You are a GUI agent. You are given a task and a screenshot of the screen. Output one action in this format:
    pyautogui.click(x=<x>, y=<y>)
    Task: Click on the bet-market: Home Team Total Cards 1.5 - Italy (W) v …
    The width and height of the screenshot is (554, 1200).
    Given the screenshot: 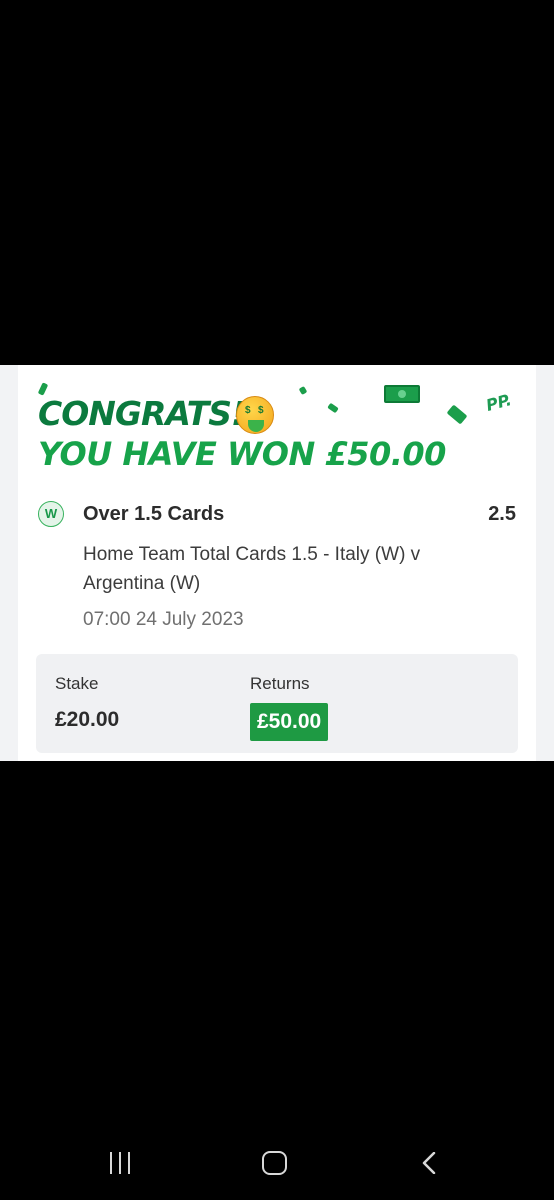 What is the action you would take?
    pyautogui.click(x=252, y=569)
    